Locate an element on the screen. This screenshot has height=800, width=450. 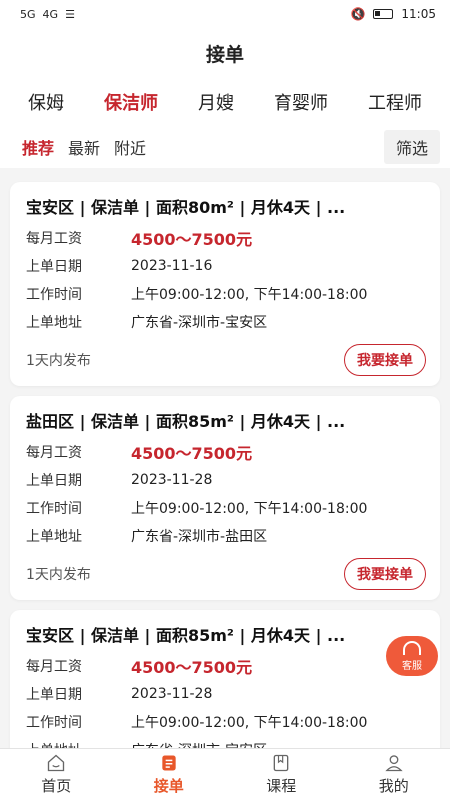
signal-4g: 4G is located at coordinates (50, 14).